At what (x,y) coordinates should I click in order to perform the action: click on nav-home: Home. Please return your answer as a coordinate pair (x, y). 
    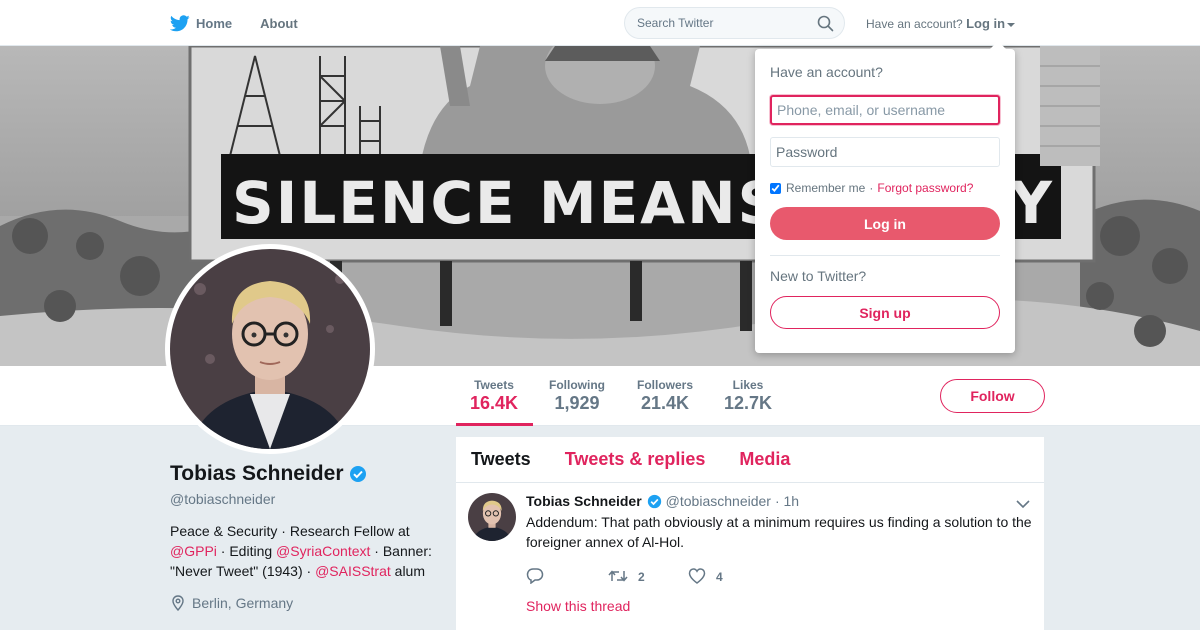
    Looking at the image, I should click on (201, 23).